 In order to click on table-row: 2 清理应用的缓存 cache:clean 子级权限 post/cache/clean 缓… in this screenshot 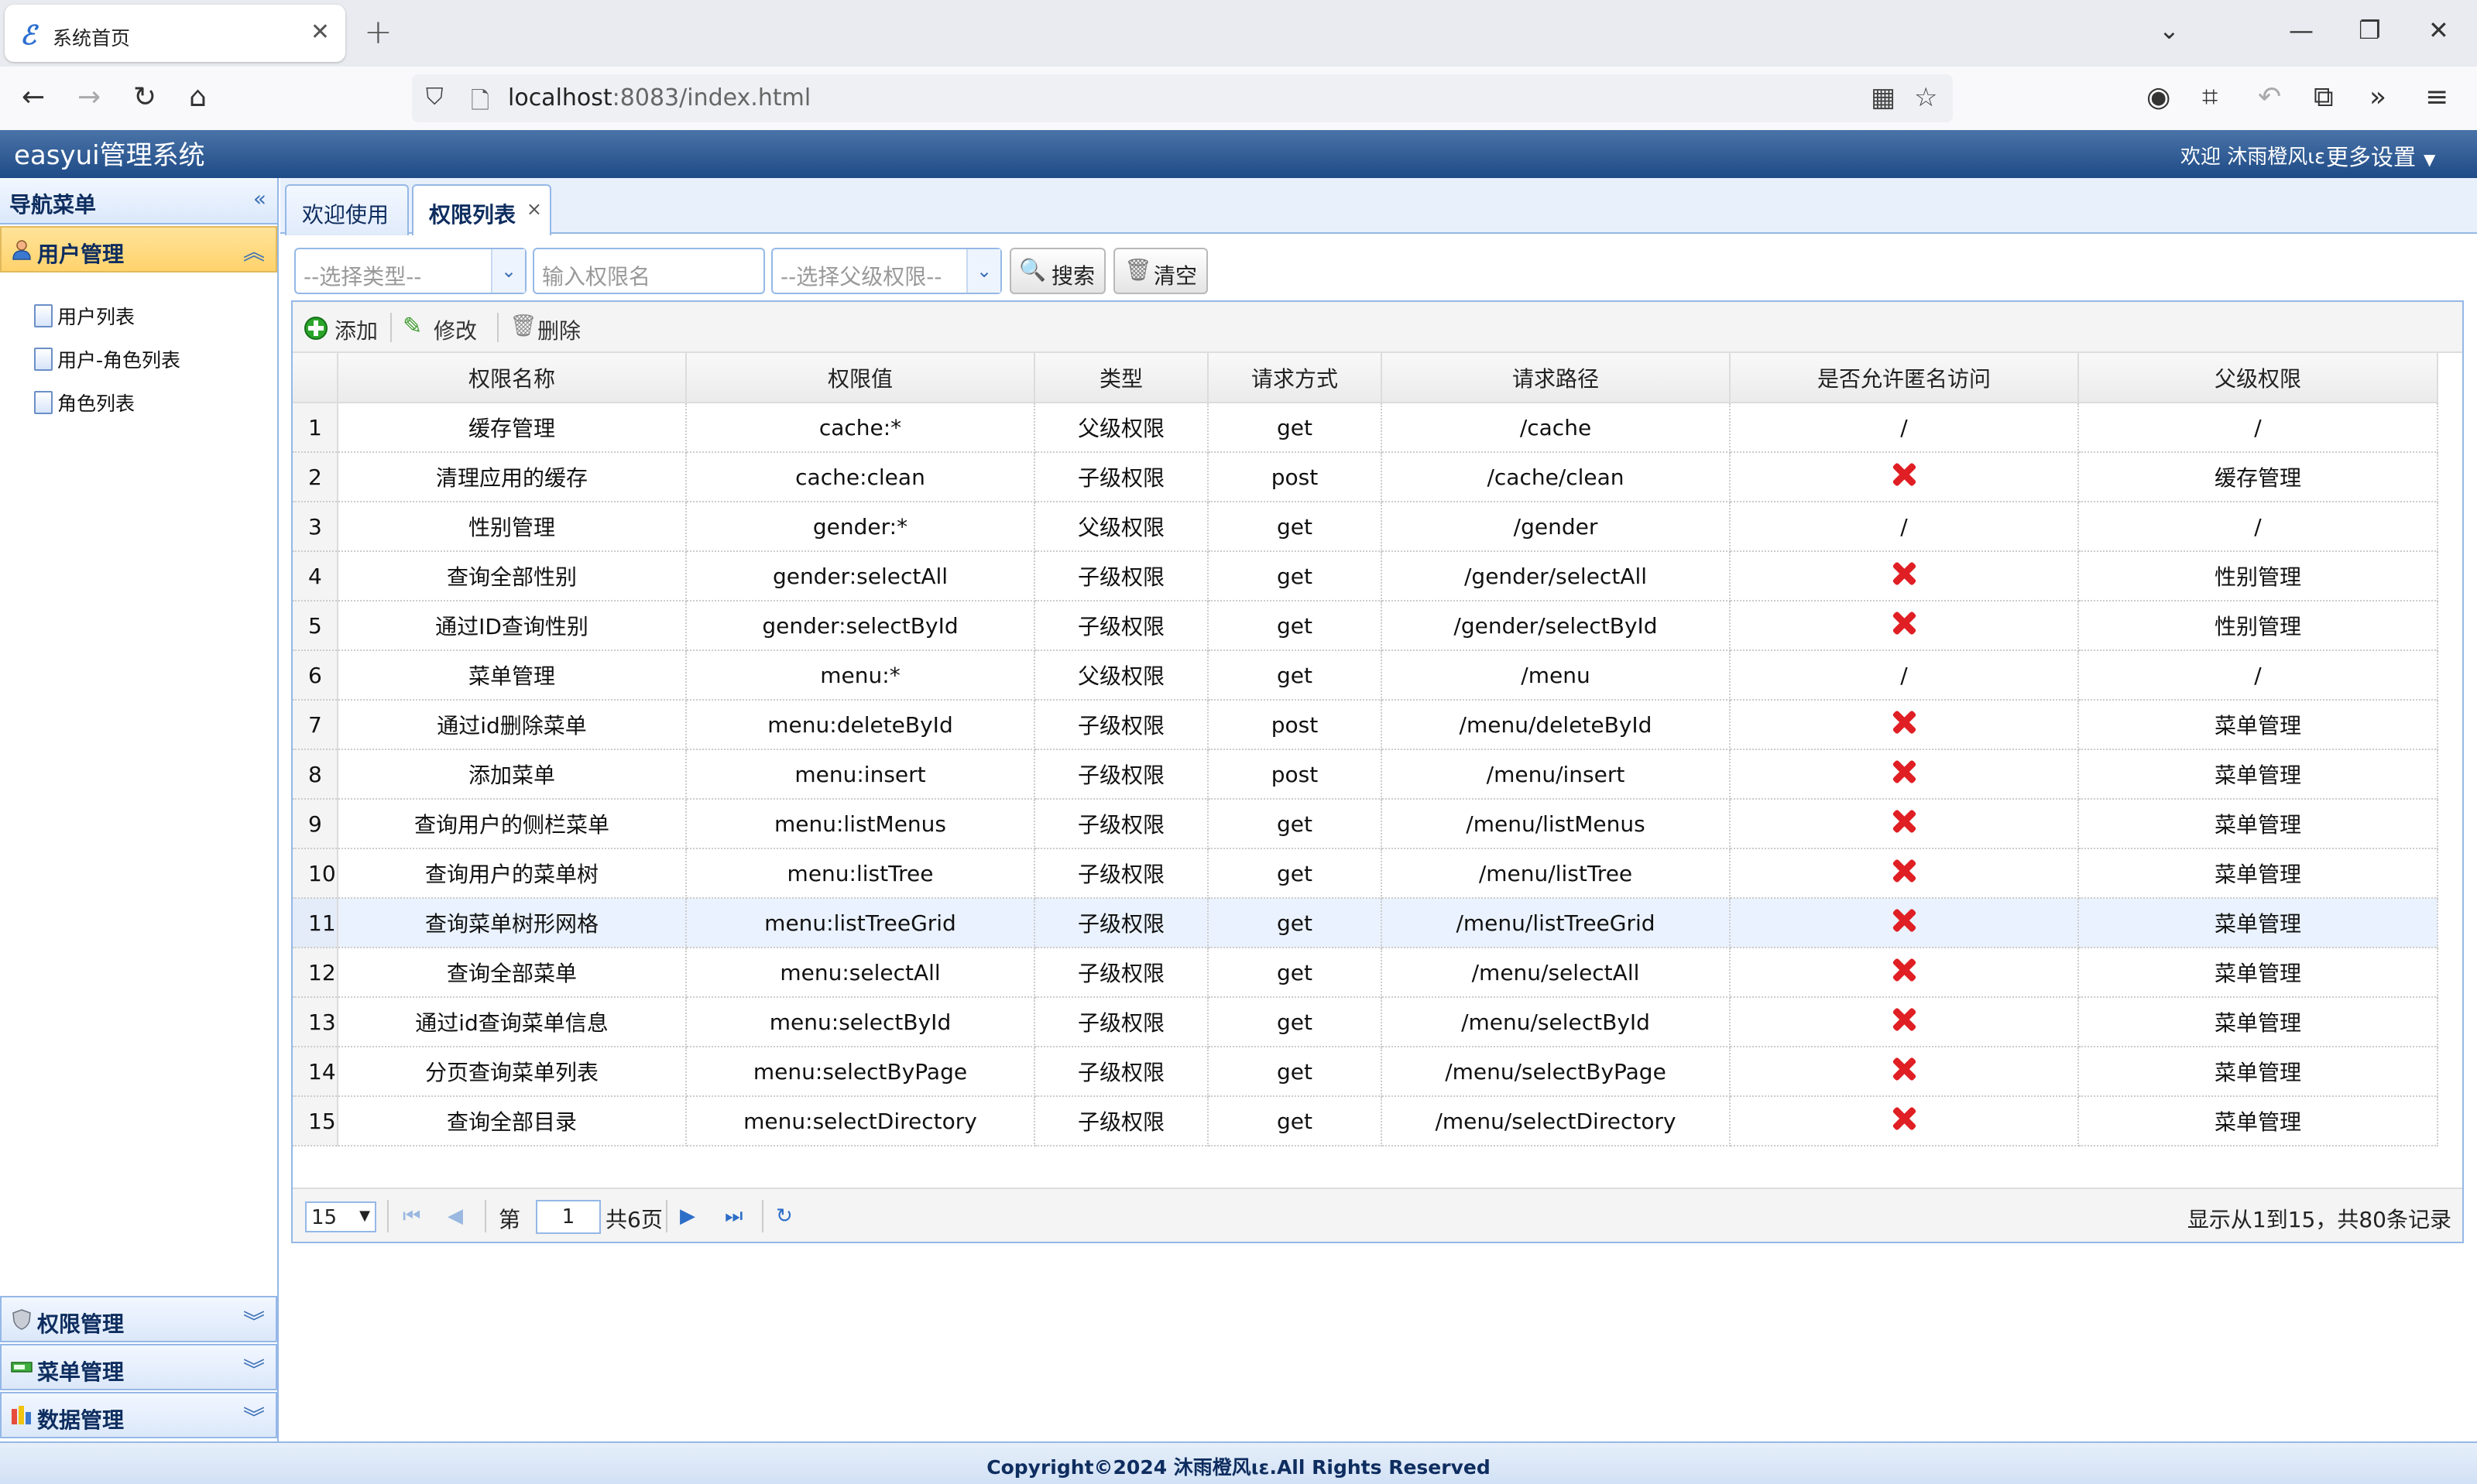, I will do `click(1366, 477)`.